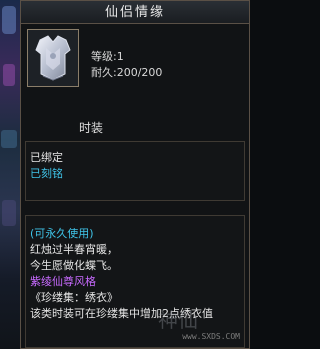  I want to click on item-durability: 耐久:200/200, so click(127, 72).